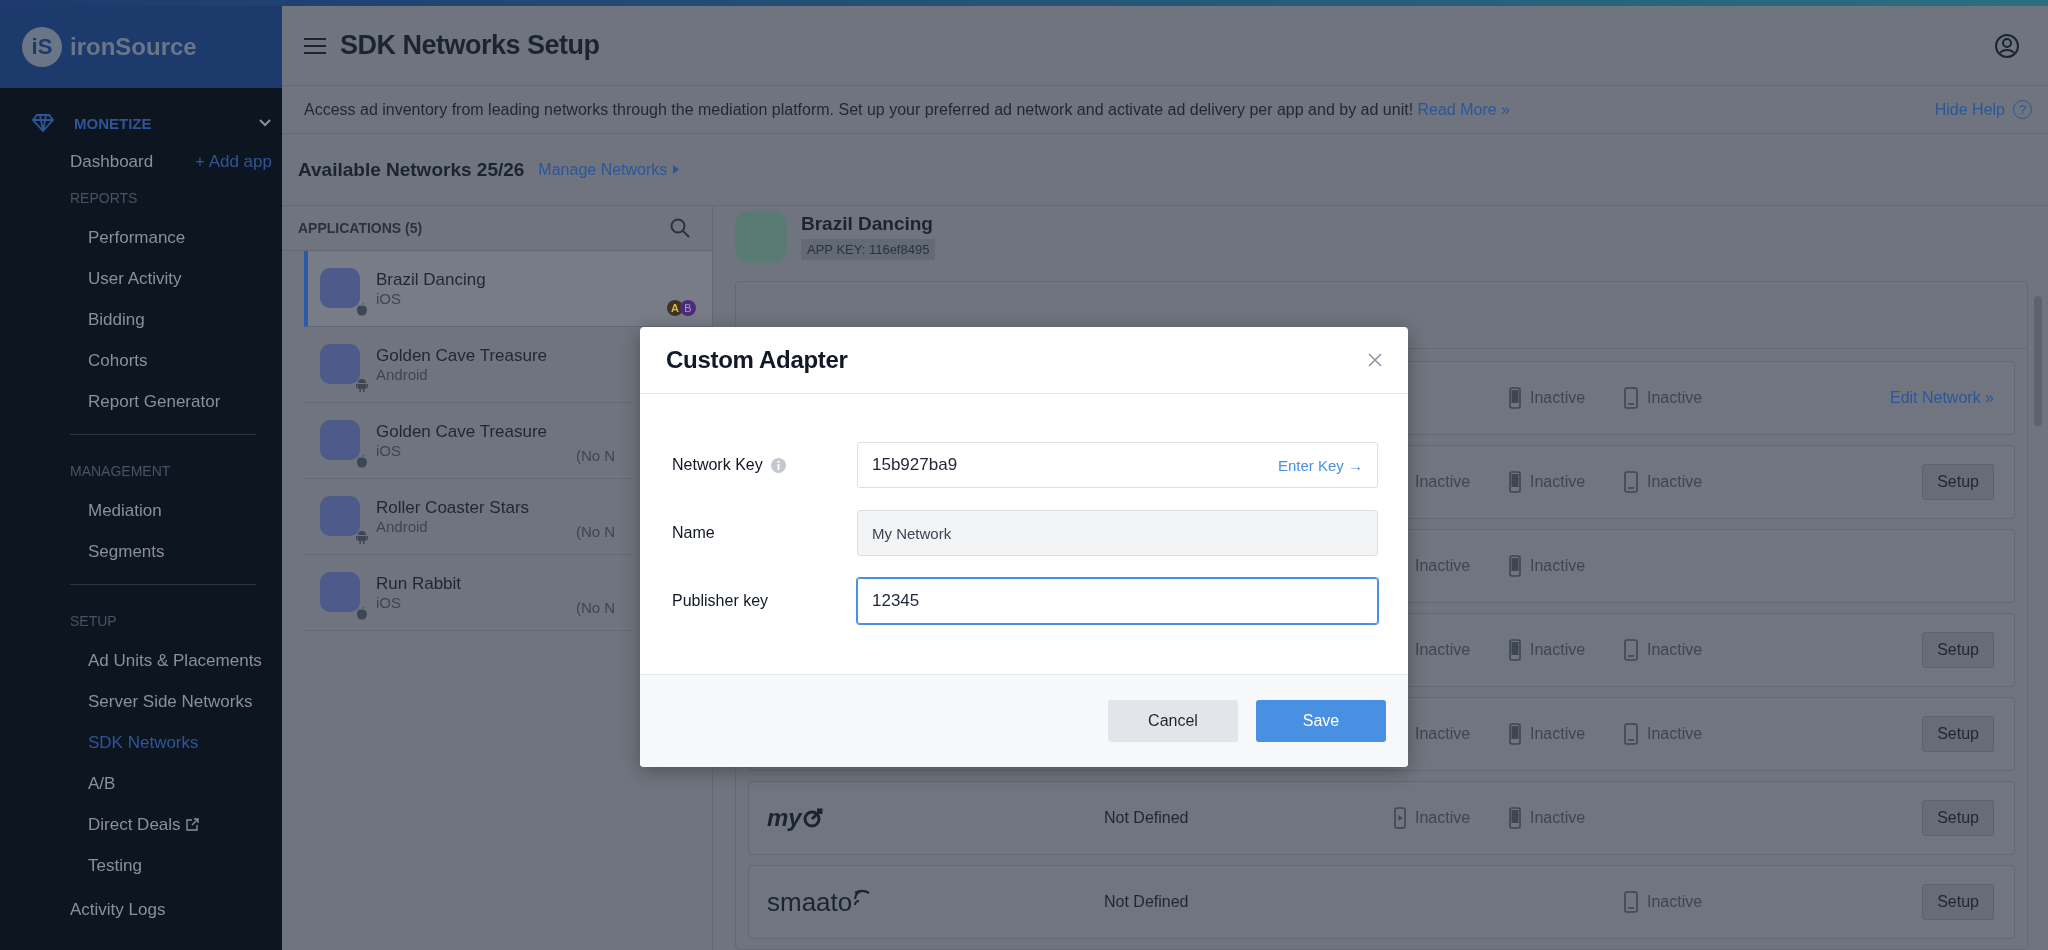  What do you see at coordinates (152, 319) in the screenshot?
I see `nav-item: Bidding` at bounding box center [152, 319].